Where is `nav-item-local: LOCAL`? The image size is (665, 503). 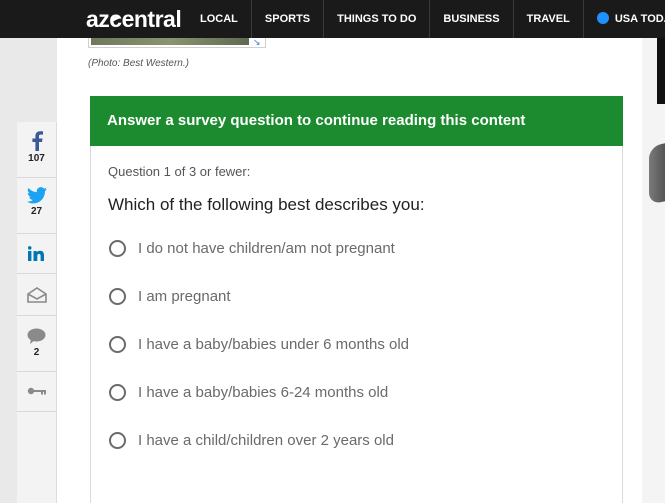
nav-item-local: LOCAL is located at coordinates (219, 19).